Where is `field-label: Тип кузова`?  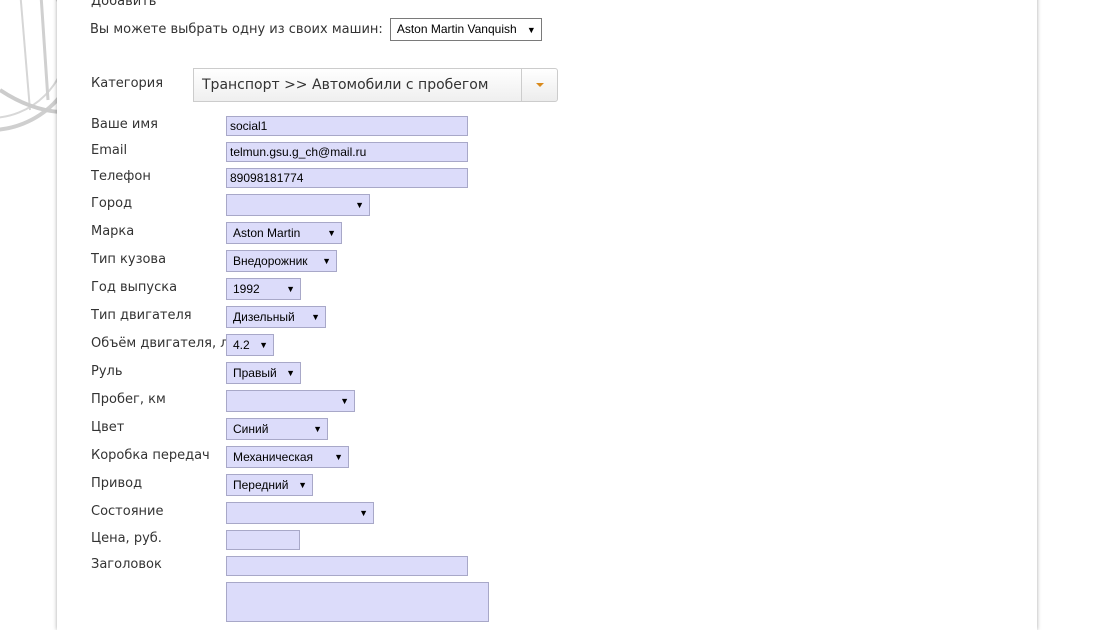
field-label: Тип кузова is located at coordinates (129, 259).